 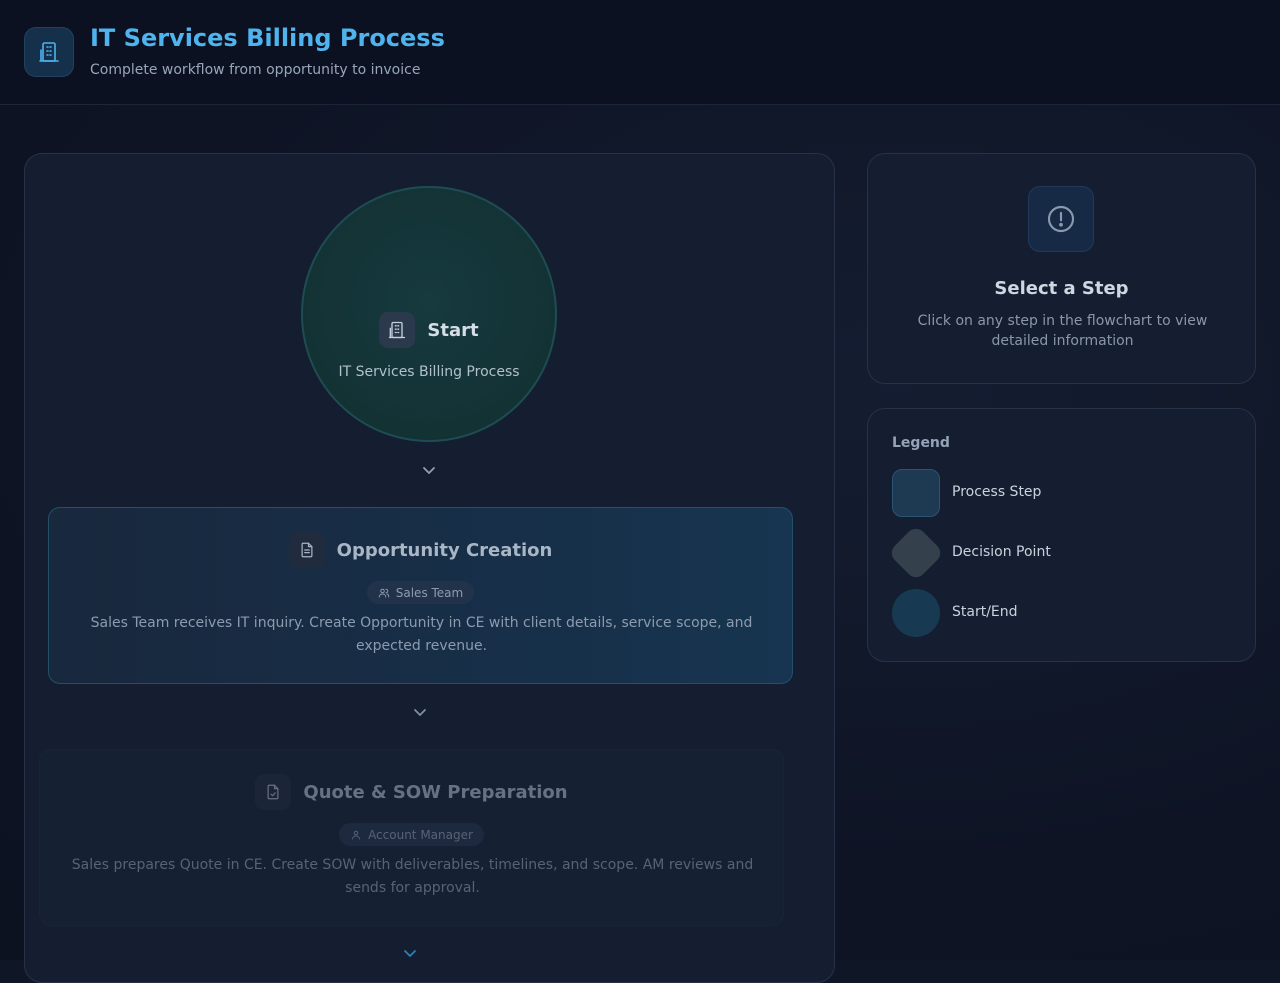 What do you see at coordinates (444, 550) in the screenshot?
I see `step-title: Opportunity Creation` at bounding box center [444, 550].